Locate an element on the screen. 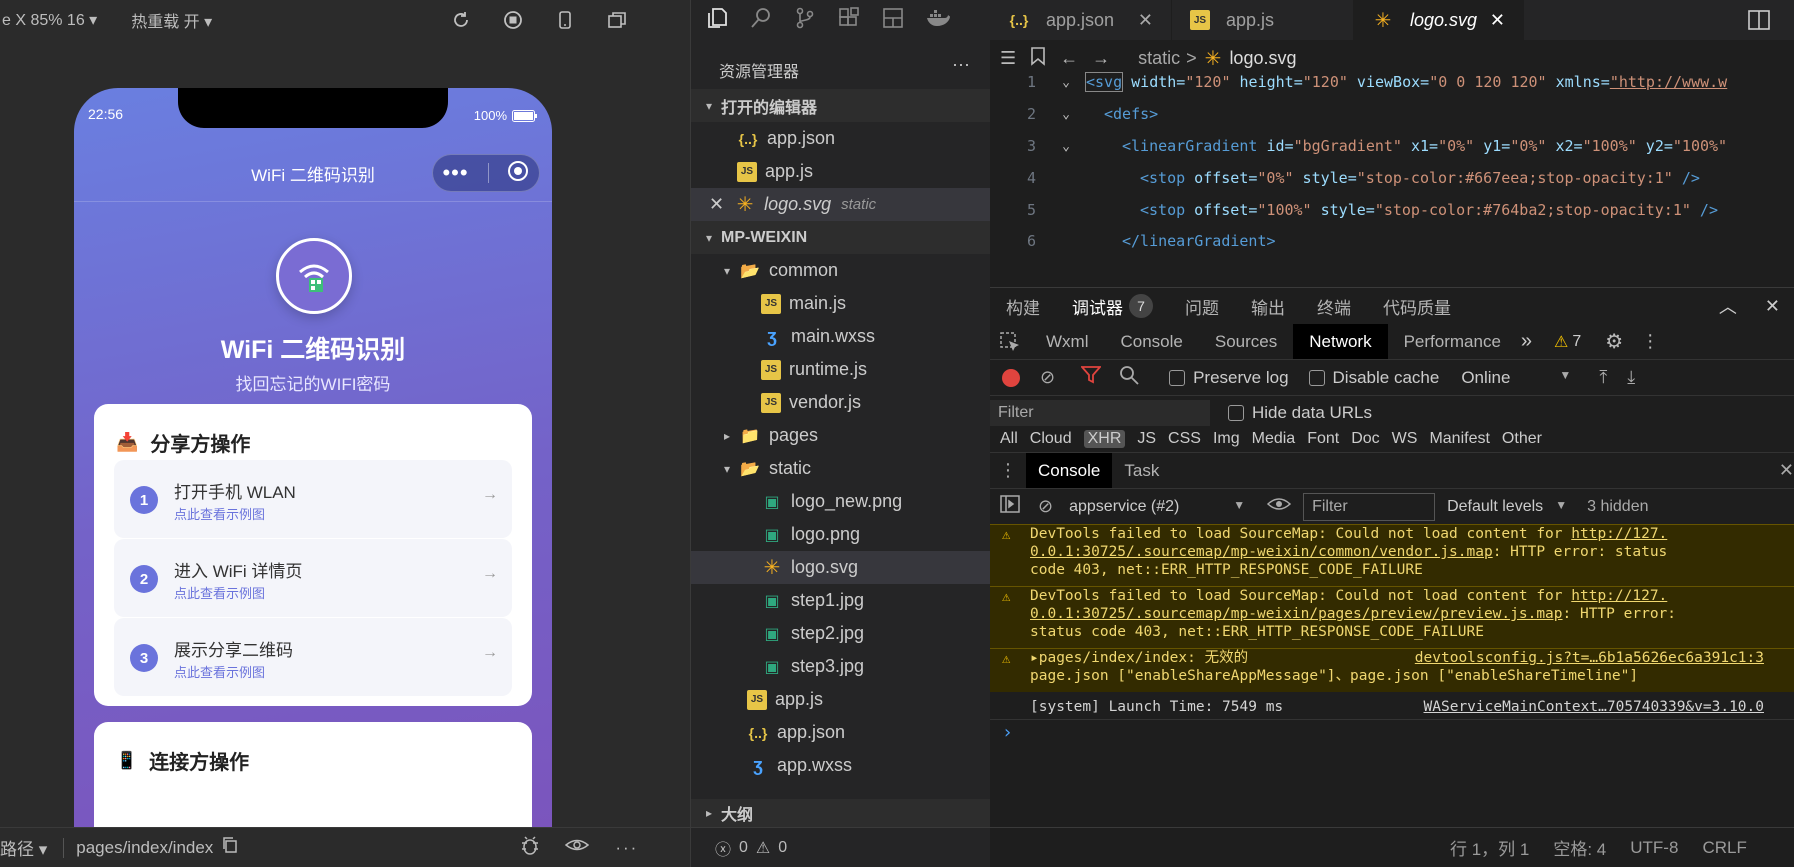 The width and height of the screenshot is (1794, 867). type-filter-doc: Doc is located at coordinates (1365, 439).